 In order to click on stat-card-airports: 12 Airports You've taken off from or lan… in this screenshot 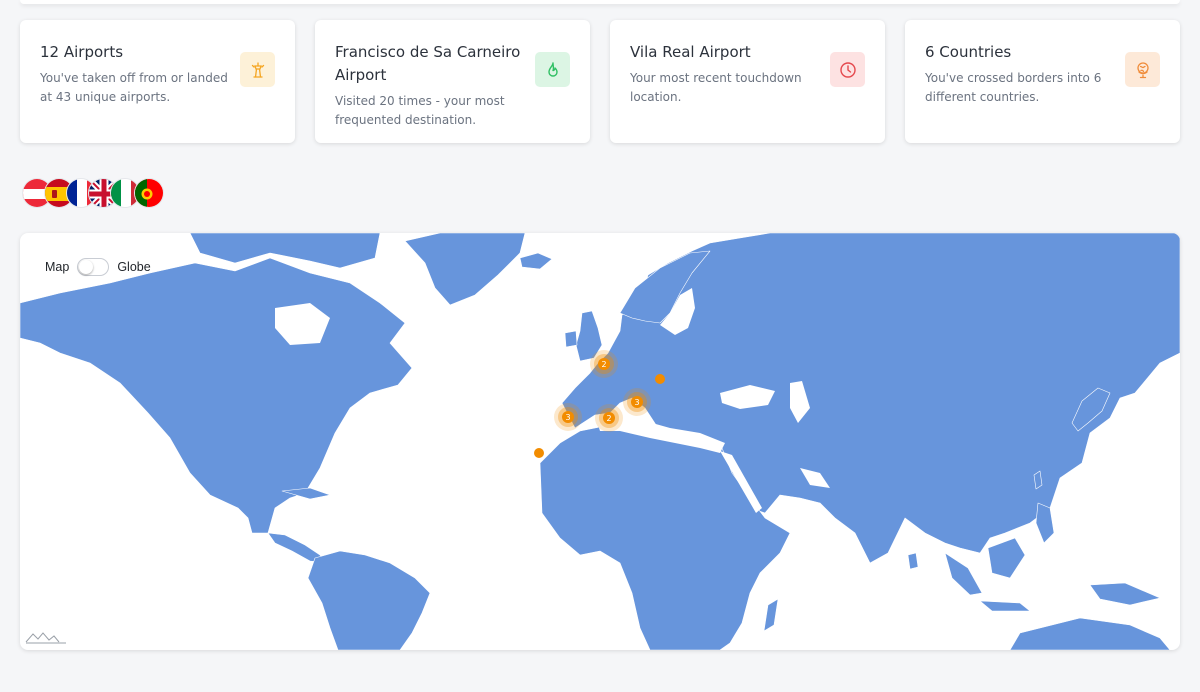, I will do `click(157, 81)`.